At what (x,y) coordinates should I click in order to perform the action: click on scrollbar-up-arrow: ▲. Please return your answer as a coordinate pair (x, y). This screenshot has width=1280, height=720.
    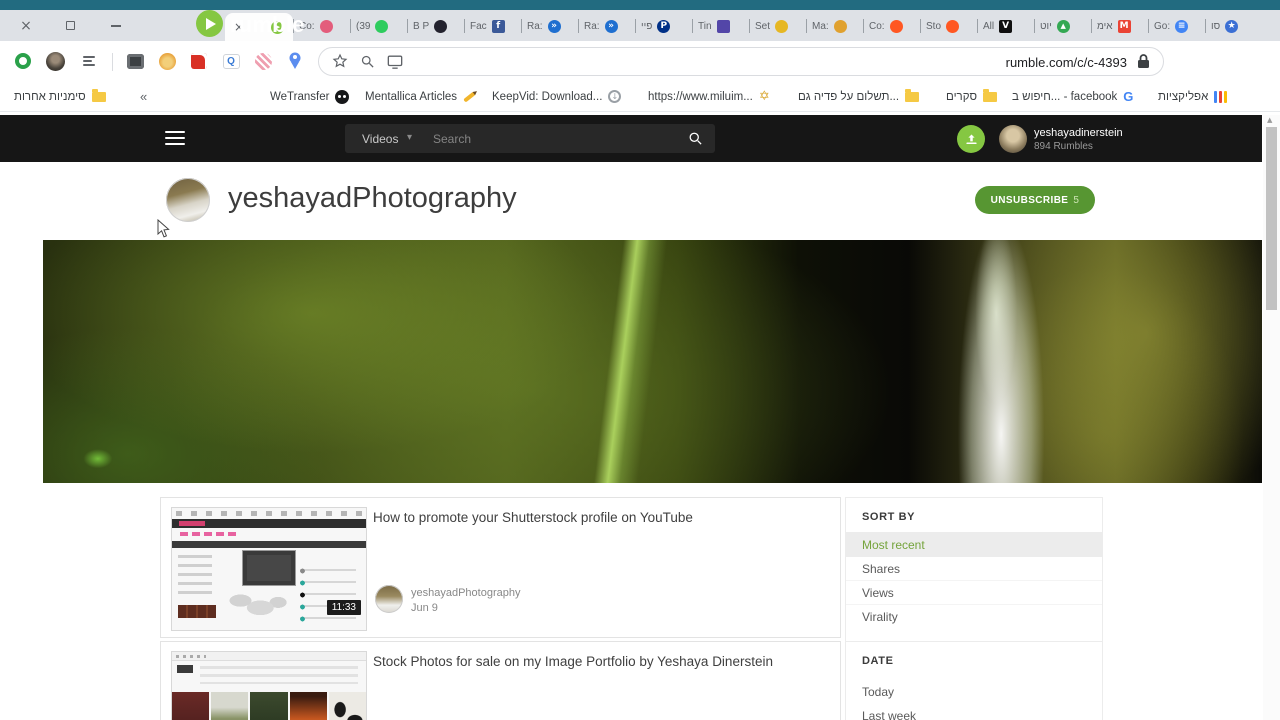
    Looking at the image, I should click on (1269, 120).